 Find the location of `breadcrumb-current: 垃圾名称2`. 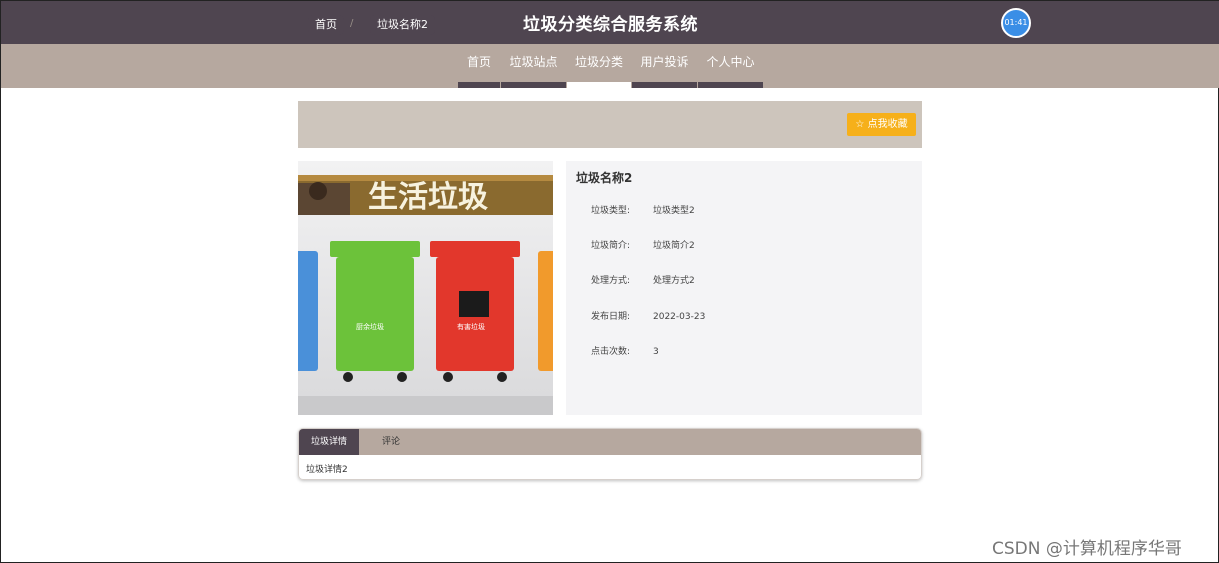

breadcrumb-current: 垃圾名称2 is located at coordinates (402, 25).